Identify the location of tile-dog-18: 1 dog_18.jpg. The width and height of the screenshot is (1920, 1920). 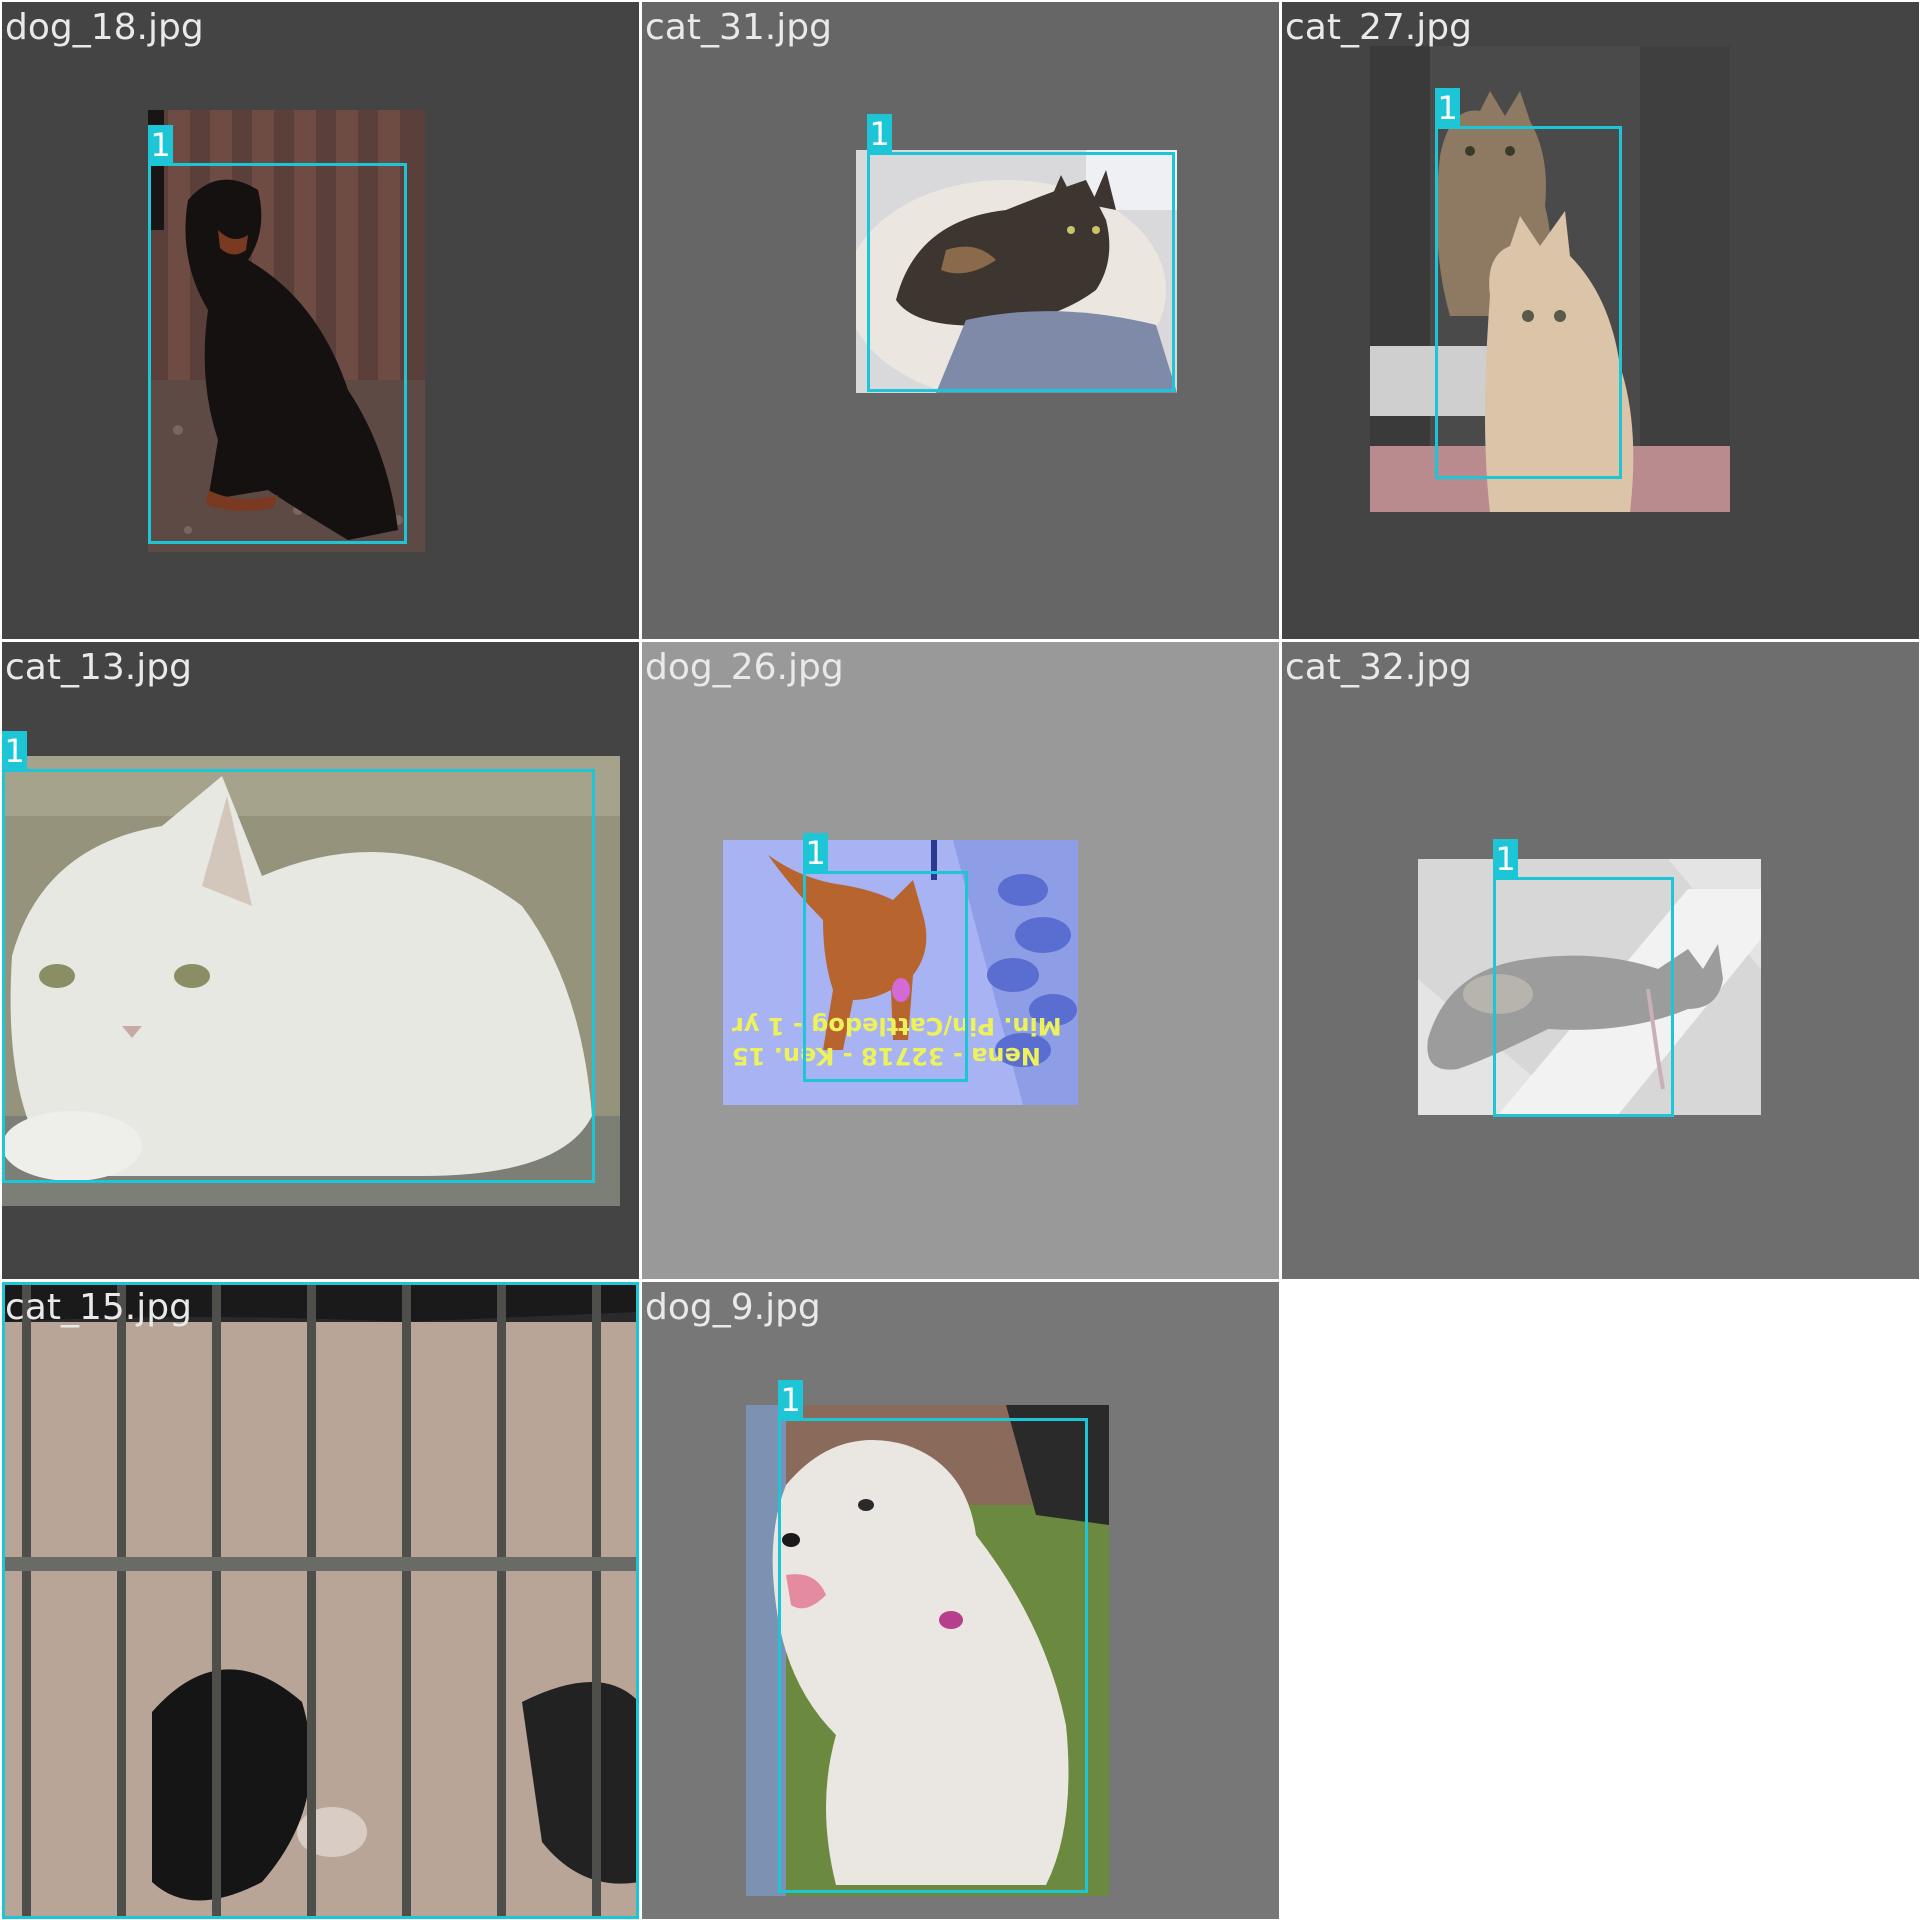
(320, 320).